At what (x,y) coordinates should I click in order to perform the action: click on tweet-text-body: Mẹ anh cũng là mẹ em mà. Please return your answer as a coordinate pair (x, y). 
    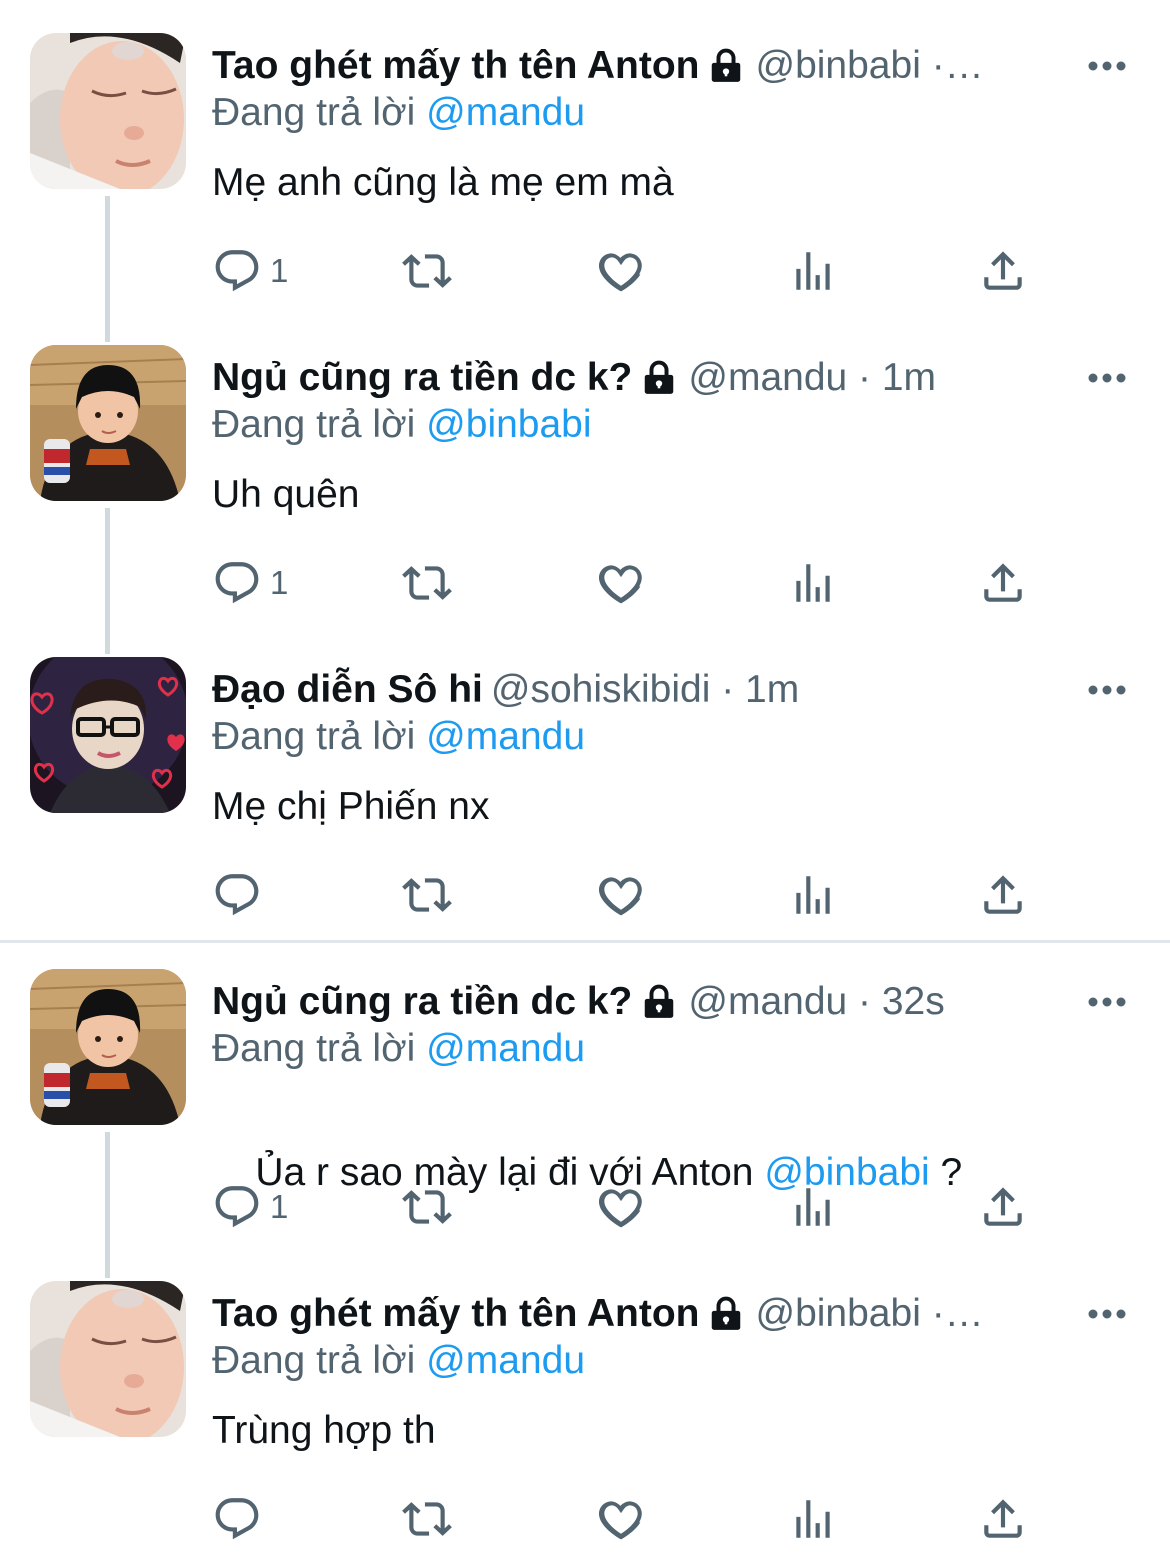
    Looking at the image, I should click on (443, 182).